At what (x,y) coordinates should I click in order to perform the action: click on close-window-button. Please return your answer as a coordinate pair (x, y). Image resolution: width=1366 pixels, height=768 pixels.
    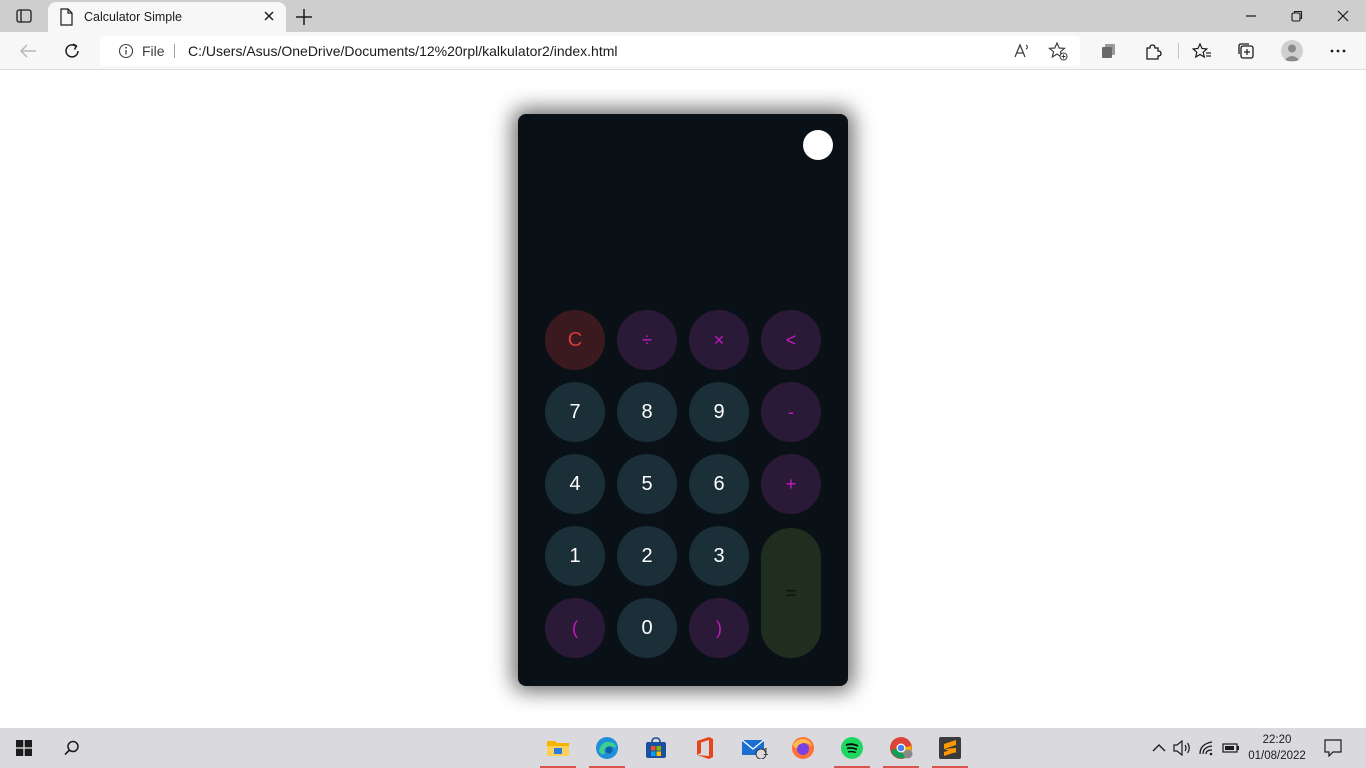
    Looking at the image, I should click on (1343, 16).